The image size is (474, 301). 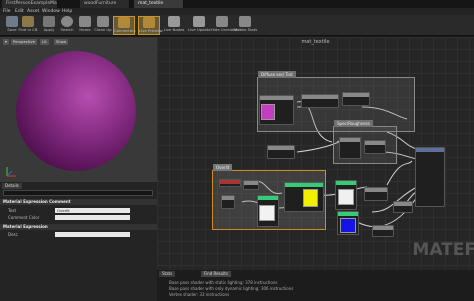 What do you see at coordinates (159, 4) in the screenshot?
I see `tab-mat-textile: mat_textile` at bounding box center [159, 4].